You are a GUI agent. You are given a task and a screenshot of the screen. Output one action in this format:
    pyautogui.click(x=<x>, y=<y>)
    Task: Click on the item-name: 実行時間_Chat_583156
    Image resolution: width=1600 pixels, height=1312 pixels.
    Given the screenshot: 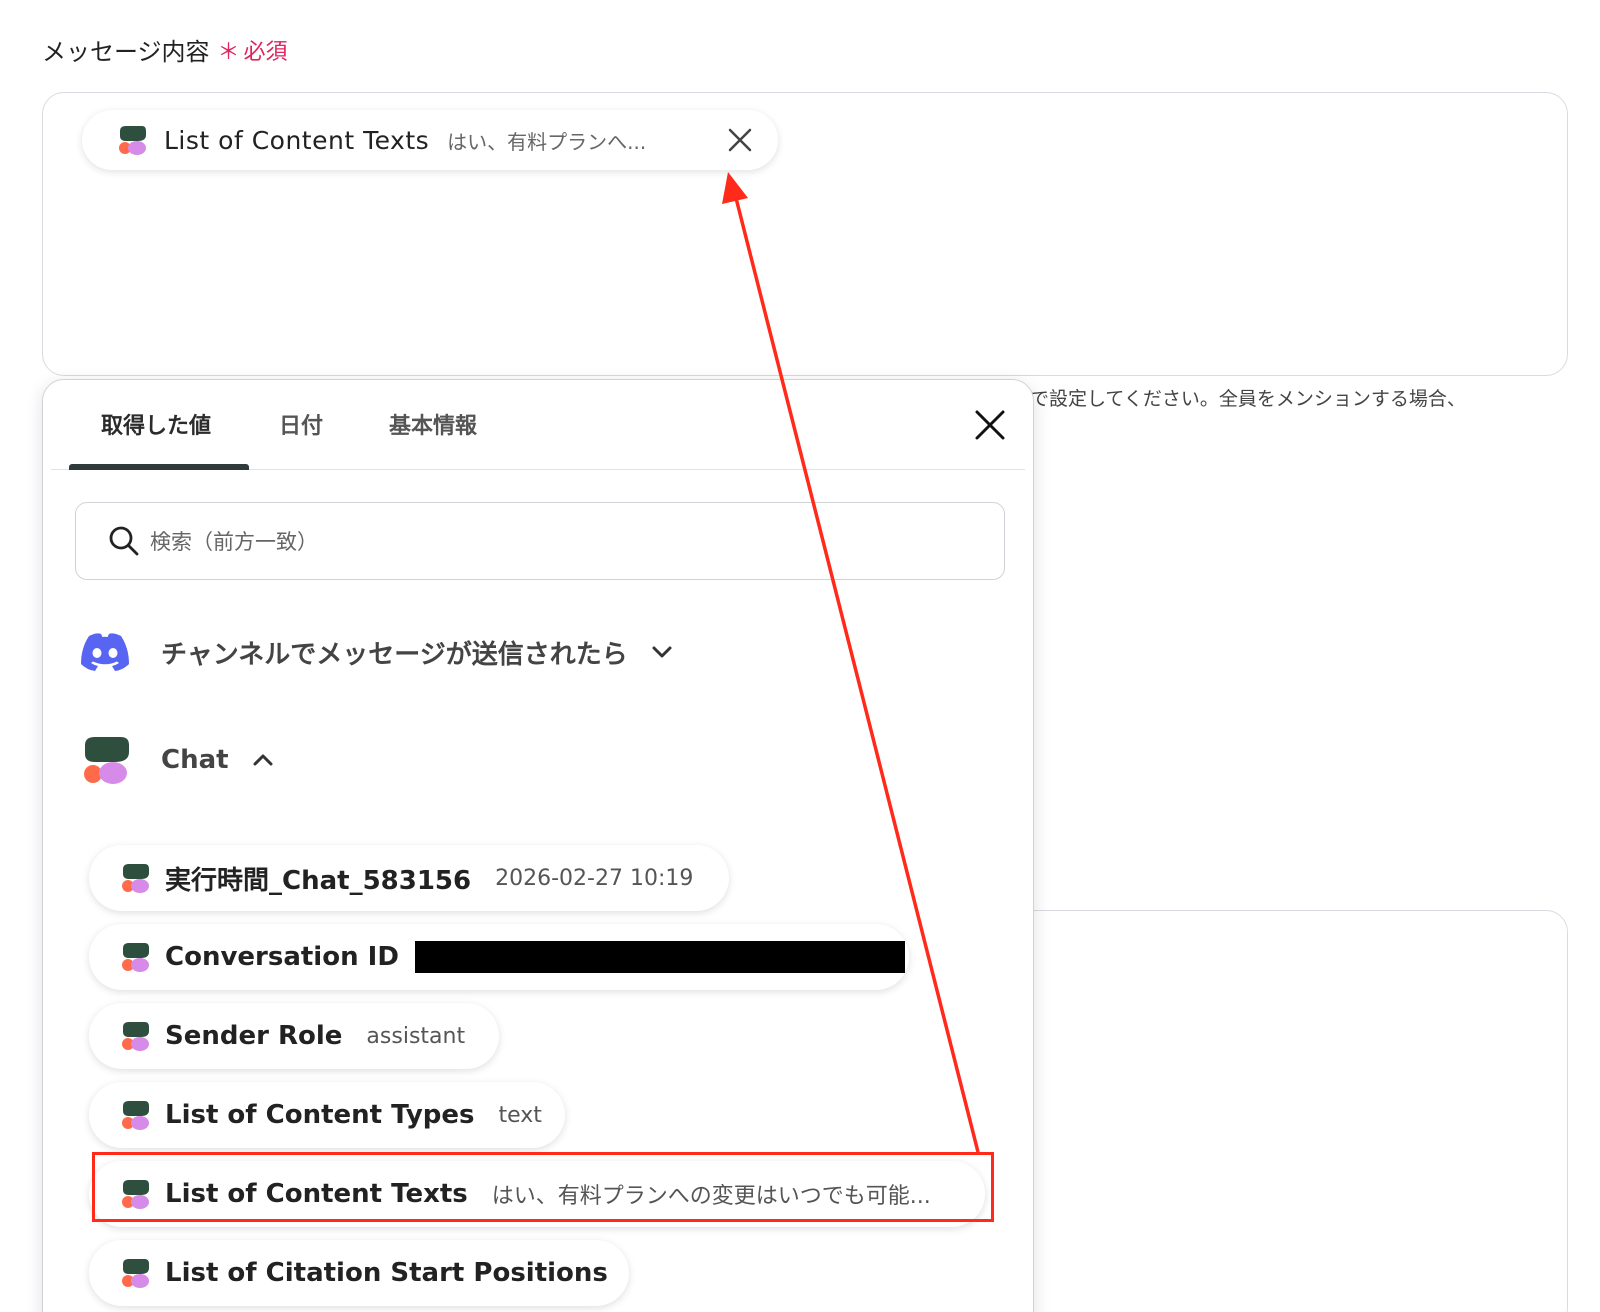 What is the action you would take?
    pyautogui.click(x=318, y=880)
    